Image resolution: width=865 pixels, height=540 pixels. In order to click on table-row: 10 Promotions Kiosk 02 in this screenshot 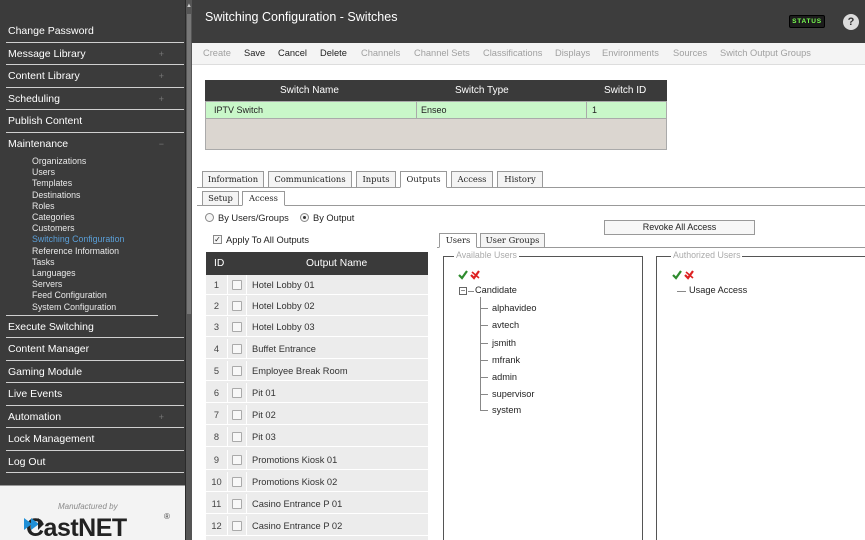, I will do `click(317, 482)`.